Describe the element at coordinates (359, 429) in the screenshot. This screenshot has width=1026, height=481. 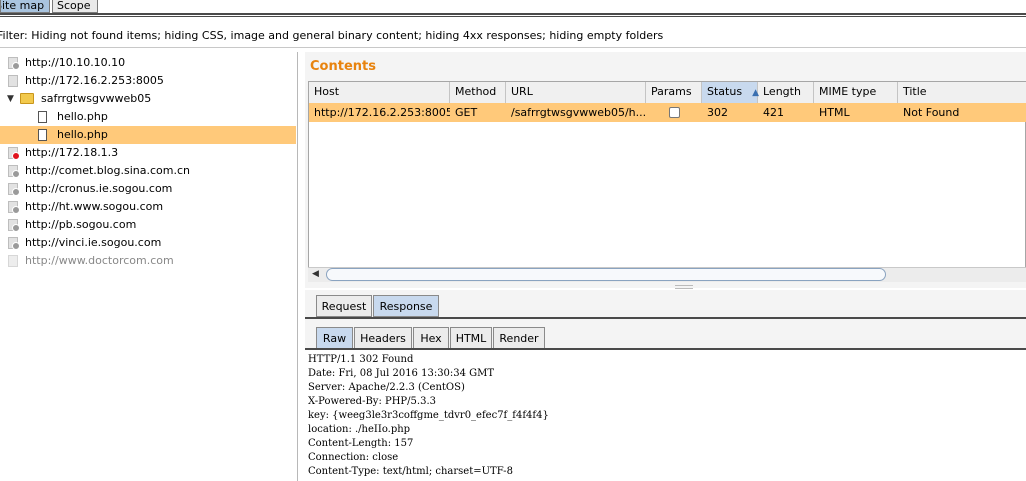
I see `response-line: location: ./heIIo.php` at that location.